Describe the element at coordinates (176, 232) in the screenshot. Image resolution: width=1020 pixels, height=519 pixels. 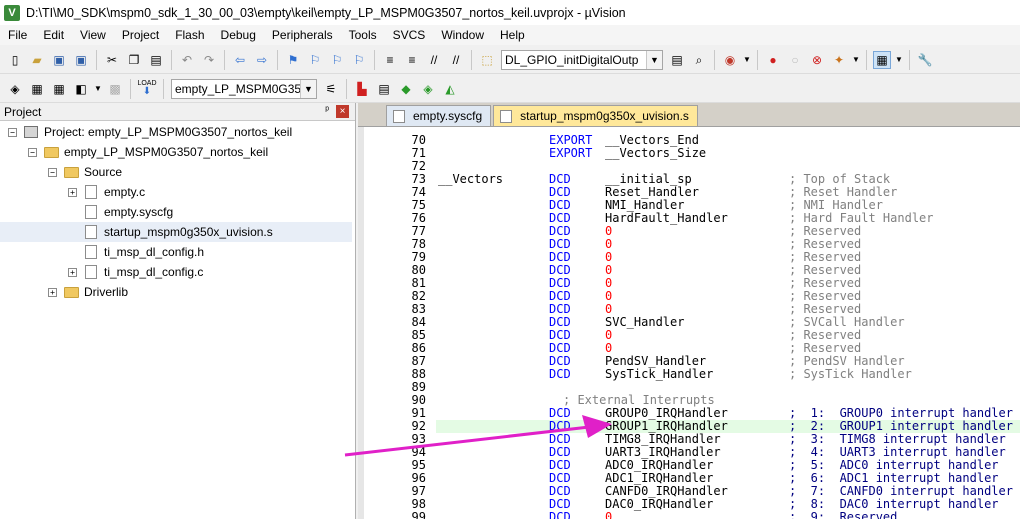
I see `tree-item: startup_mspm0g350x_uvision.s` at that location.